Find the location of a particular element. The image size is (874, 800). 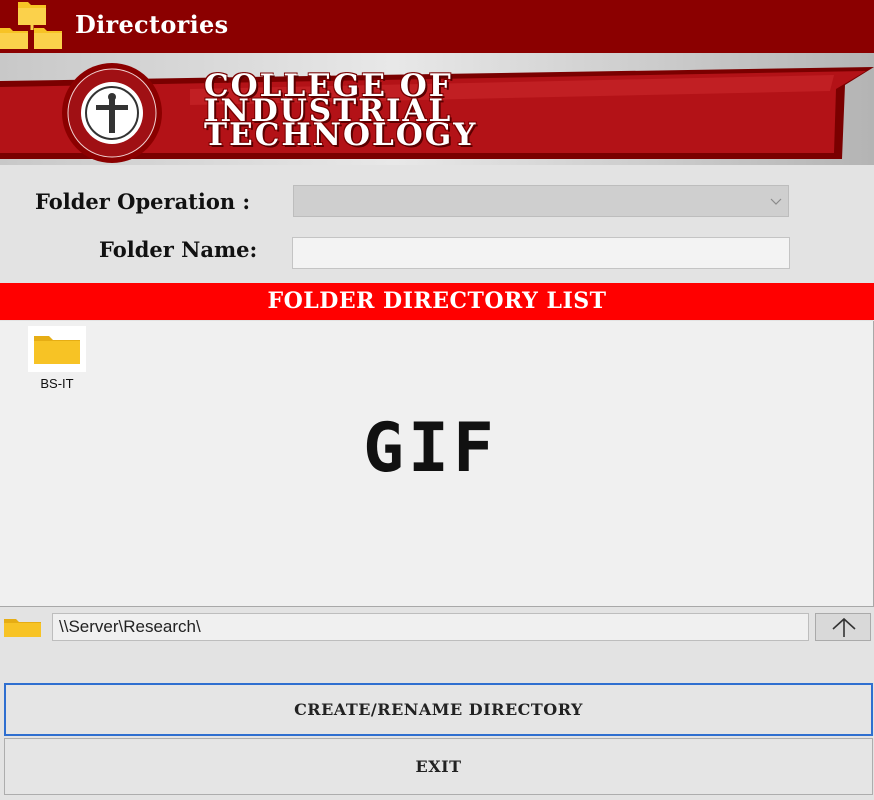

up-directory-button is located at coordinates (843, 627).